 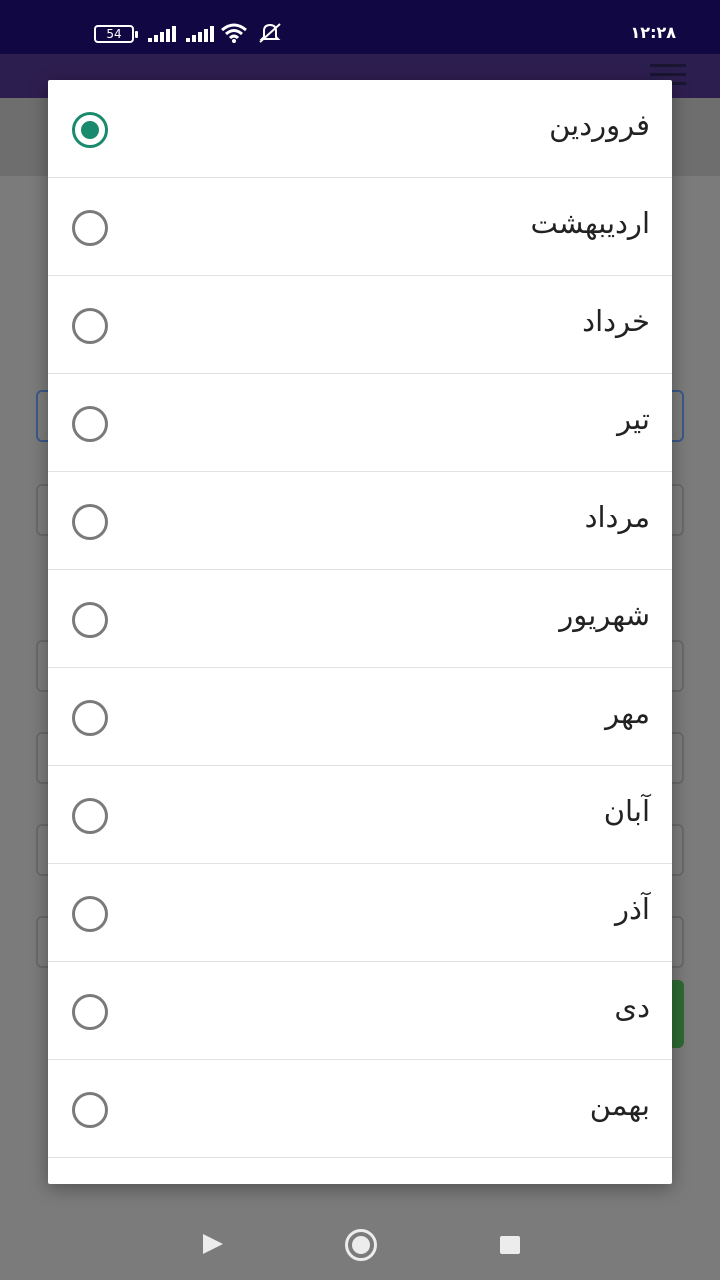 What do you see at coordinates (360, 913) in the screenshot?
I see `month-option: آذر` at bounding box center [360, 913].